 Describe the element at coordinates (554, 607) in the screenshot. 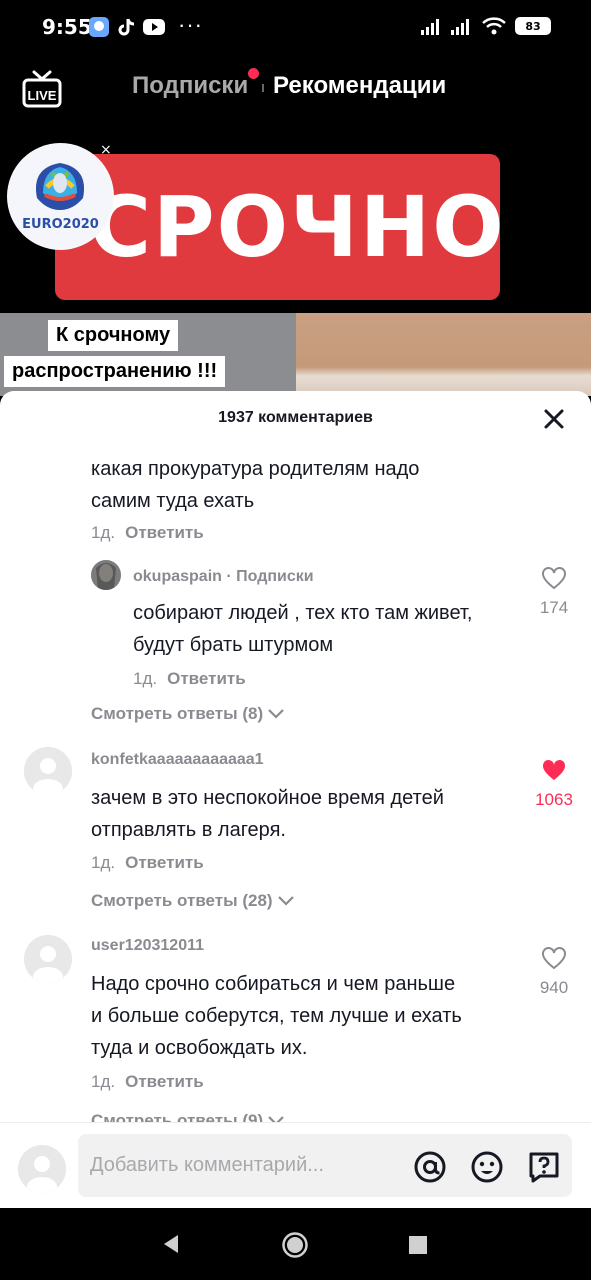

I see `like-count: 174` at that location.